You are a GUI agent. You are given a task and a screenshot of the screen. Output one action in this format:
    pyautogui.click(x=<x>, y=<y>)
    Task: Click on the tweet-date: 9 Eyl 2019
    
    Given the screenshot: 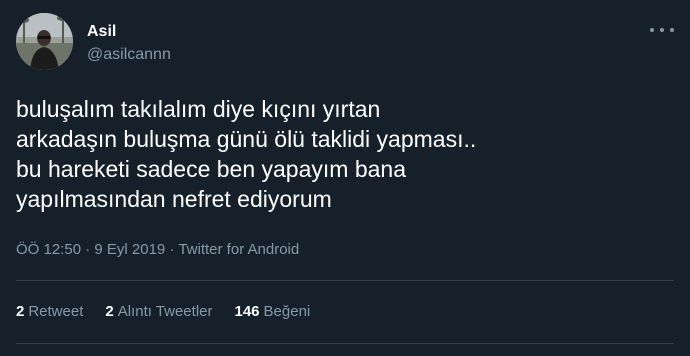 What is the action you would take?
    pyautogui.click(x=129, y=249)
    